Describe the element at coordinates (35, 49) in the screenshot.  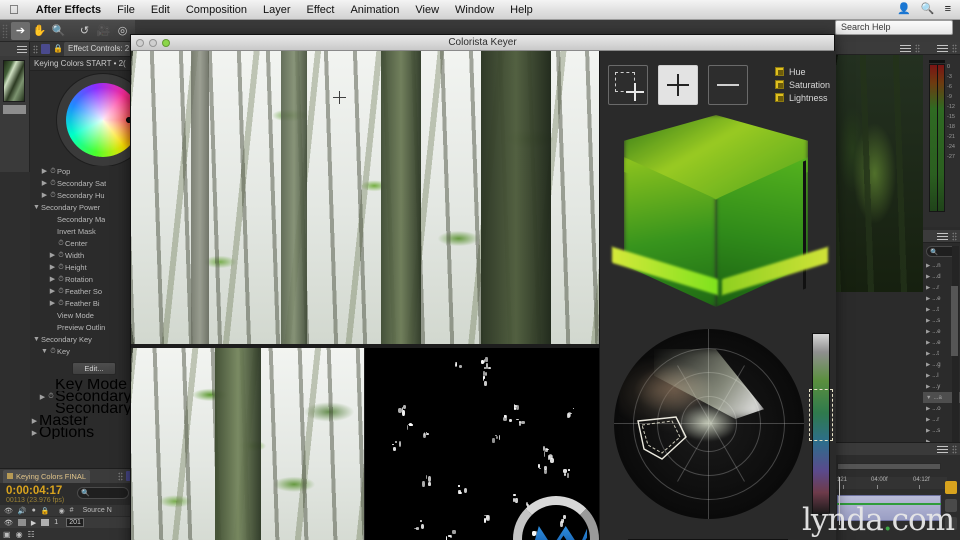
I see `panel-grip-icon` at that location.